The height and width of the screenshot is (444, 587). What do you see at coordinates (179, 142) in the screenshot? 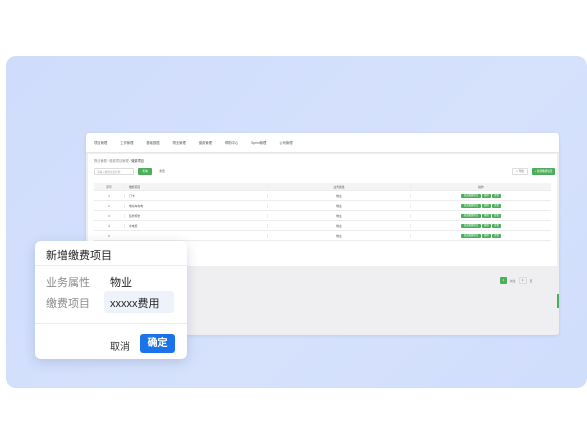
I see `nav-item-property: 物业管理` at bounding box center [179, 142].